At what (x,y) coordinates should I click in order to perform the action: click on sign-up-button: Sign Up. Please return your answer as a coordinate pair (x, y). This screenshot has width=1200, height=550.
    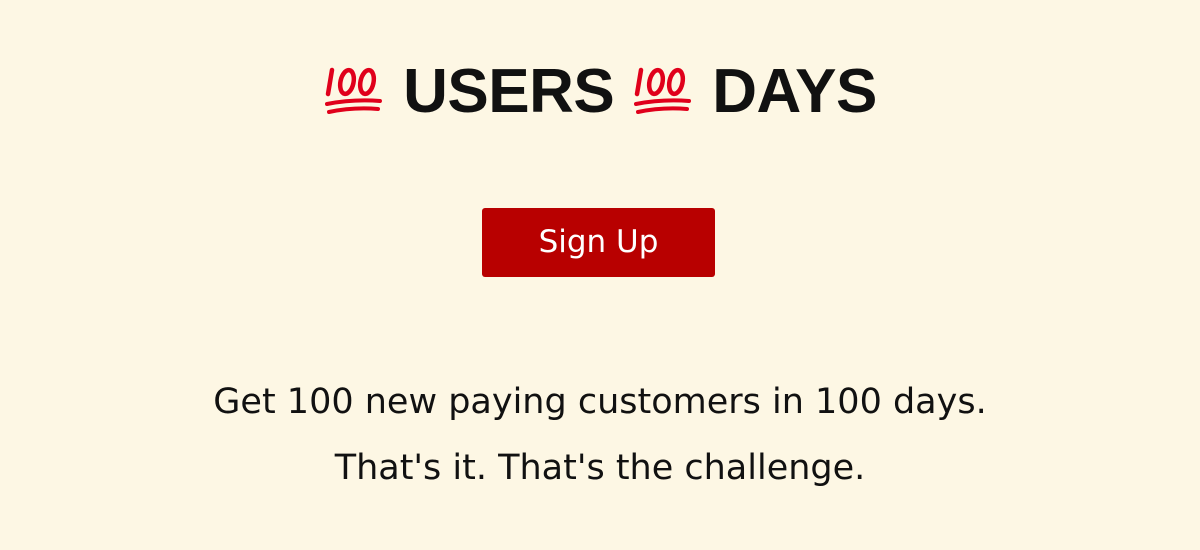
    Looking at the image, I should click on (598, 242).